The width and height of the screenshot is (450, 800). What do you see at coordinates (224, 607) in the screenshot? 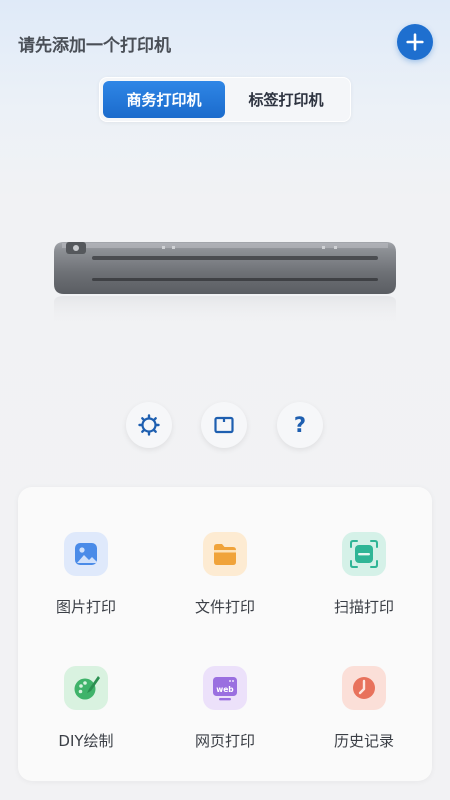
I see `feature-label: 文件打印` at bounding box center [224, 607].